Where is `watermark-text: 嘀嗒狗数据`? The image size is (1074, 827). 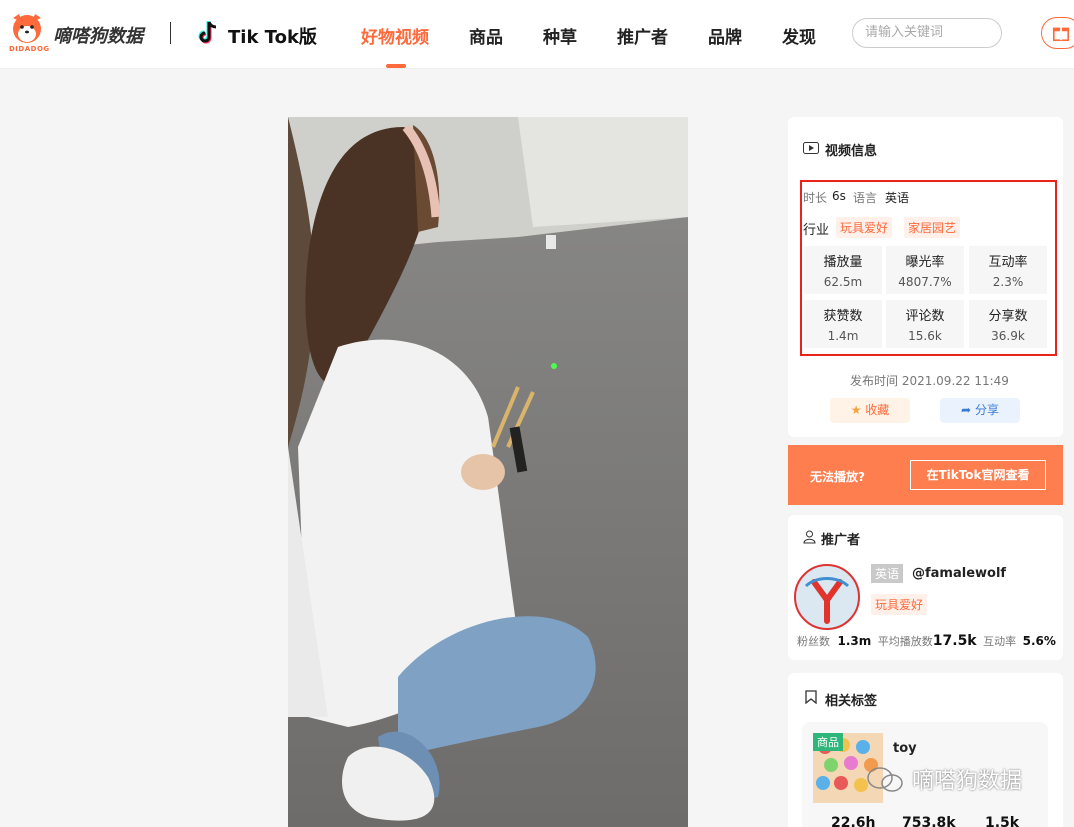 watermark-text: 嘀嗒狗数据 is located at coordinates (967, 781).